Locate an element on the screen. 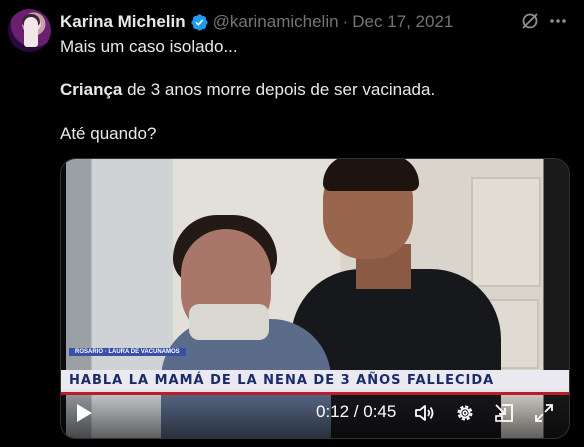 The image size is (584, 447). tweet-text-line-2-rest: de 3 anos morre depois de ser vacinada. is located at coordinates (279, 89).